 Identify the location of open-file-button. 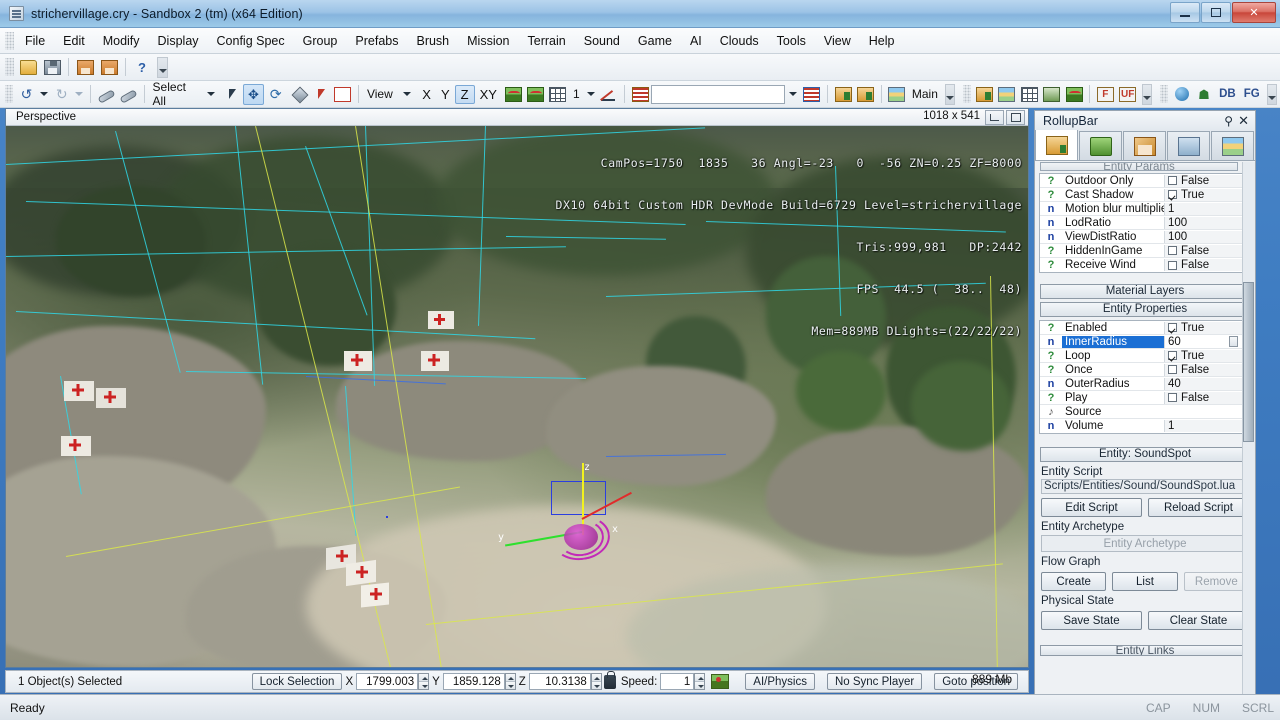
(28, 67).